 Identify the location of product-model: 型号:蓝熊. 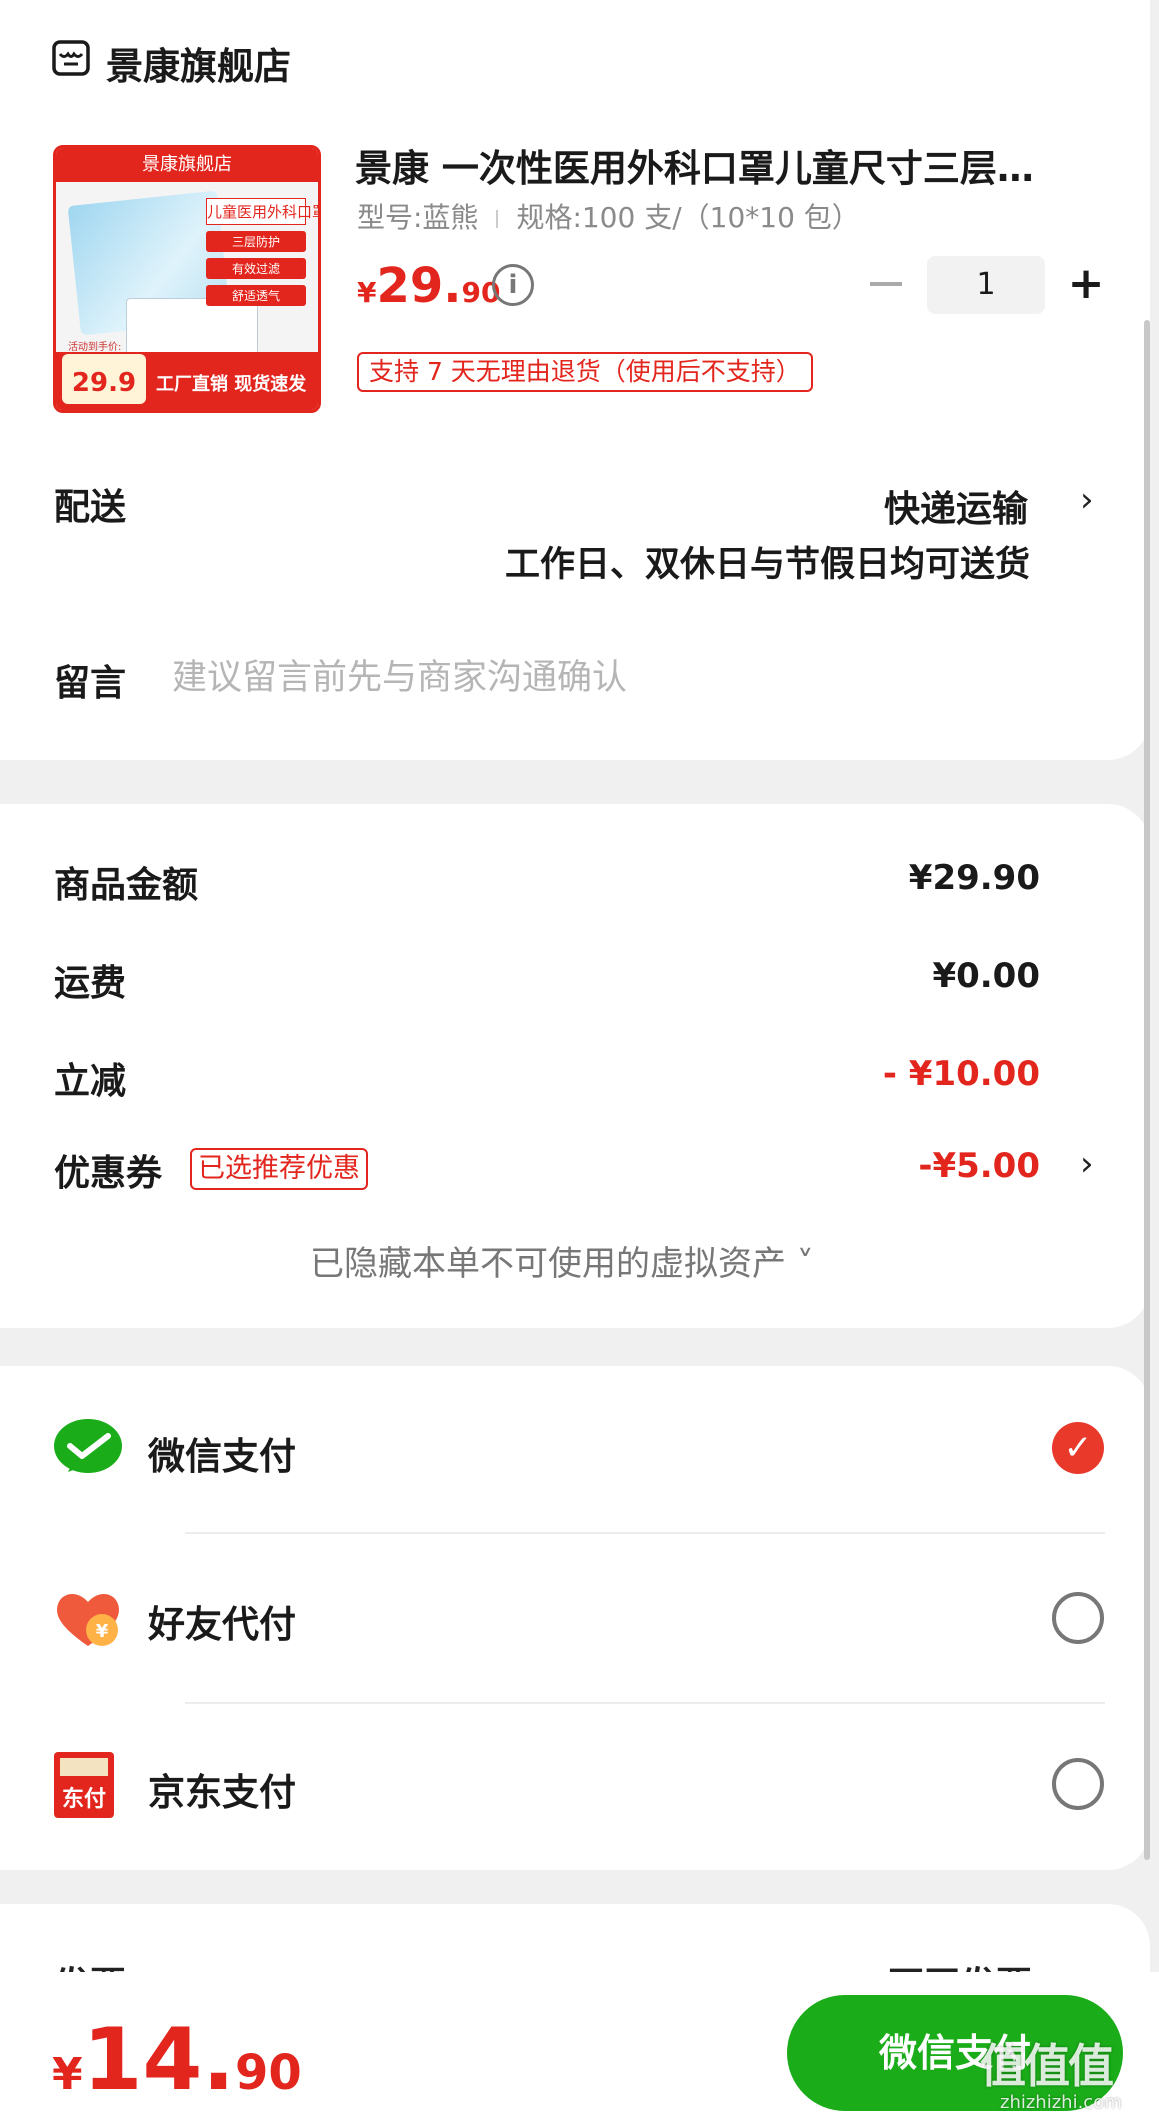
(418, 217).